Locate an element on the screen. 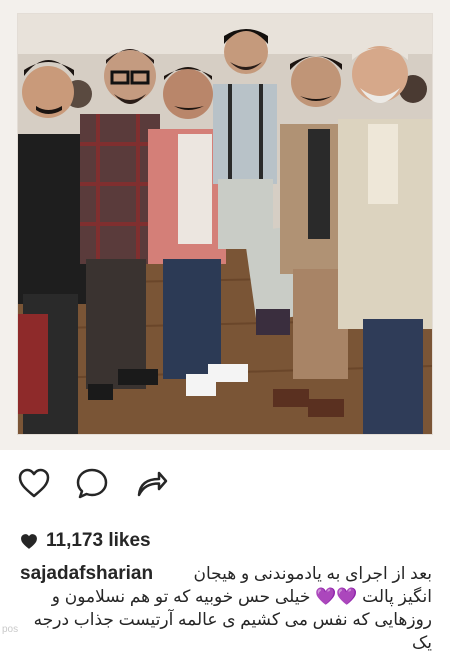 The image size is (450, 654). caption-username: sajadafsharian is located at coordinates (86, 573).